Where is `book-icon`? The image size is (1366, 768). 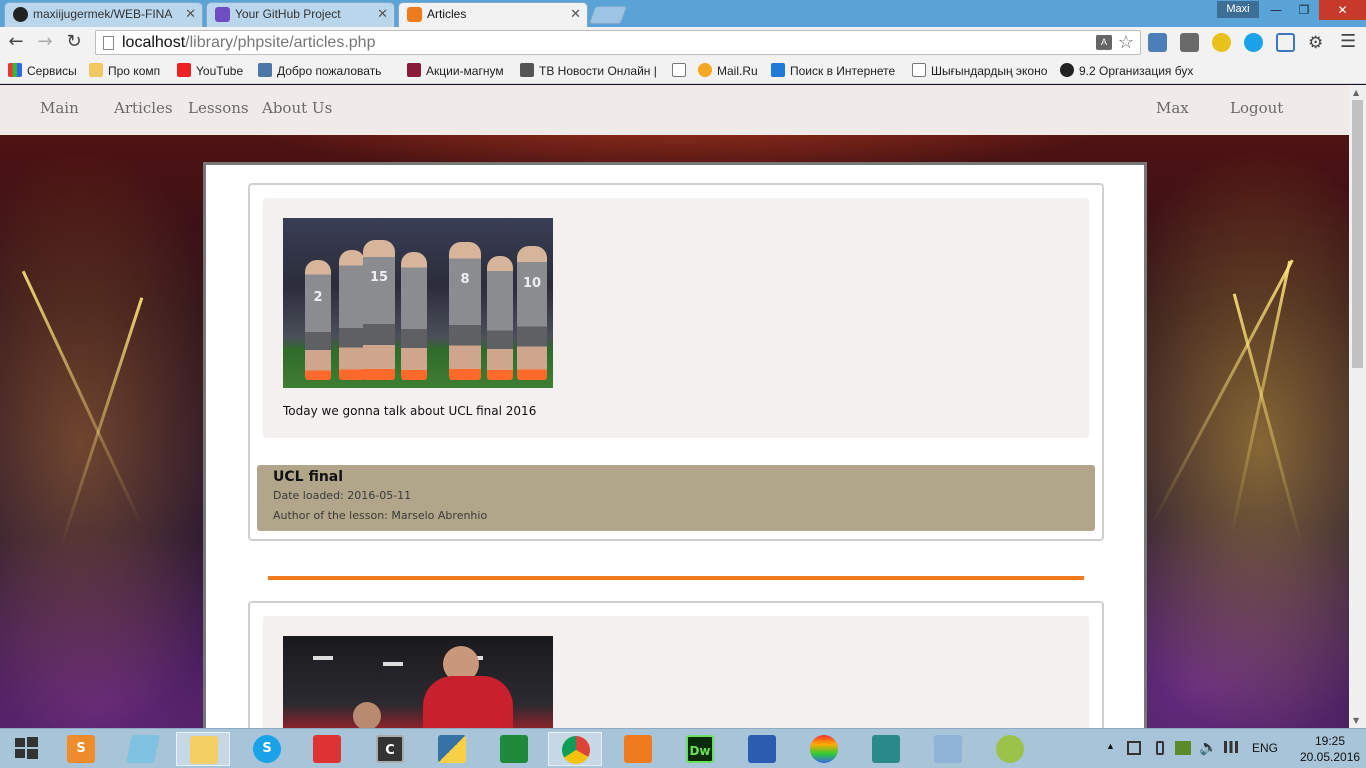
book-icon is located at coordinates (327, 749).